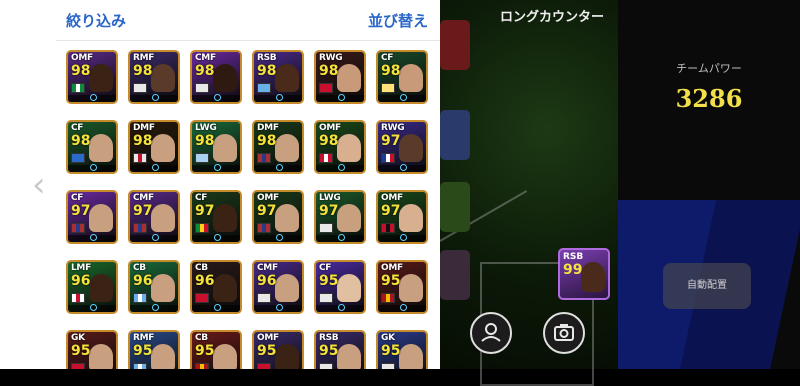 This screenshot has height=386, width=800. What do you see at coordinates (707, 286) in the screenshot?
I see `auto-assign-button: 自動配置` at bounding box center [707, 286].